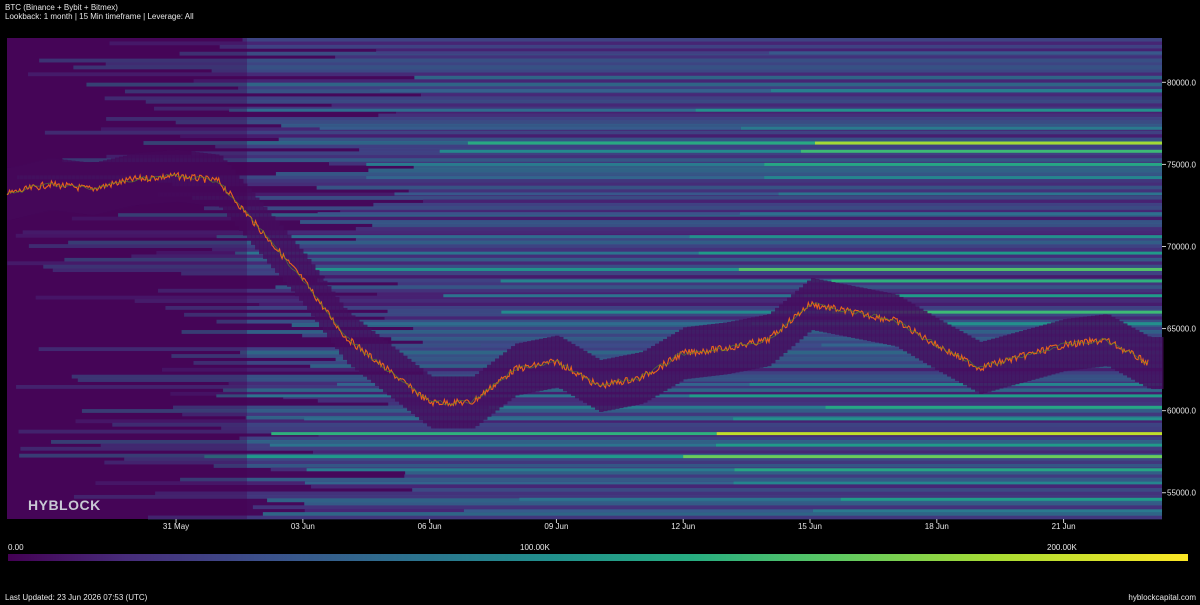  Describe the element at coordinates (1001, 499) in the screenshot. I see `liquidity-band-27-recent` at that location.